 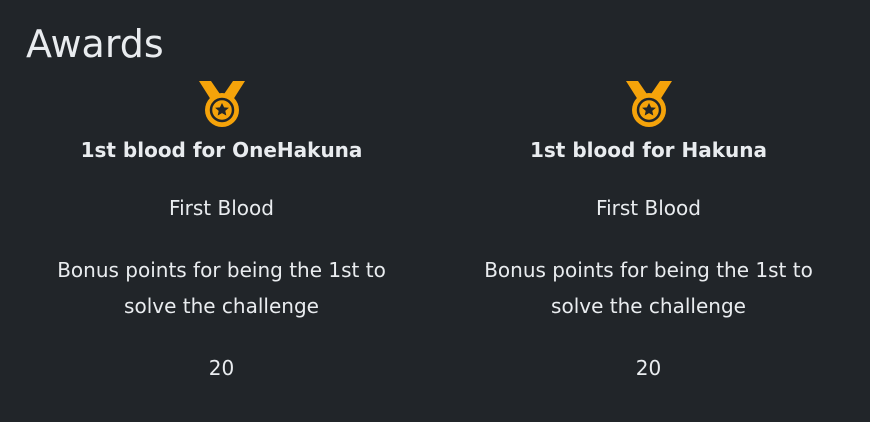 What do you see at coordinates (95, 44) in the screenshot?
I see `page-title: Awards` at bounding box center [95, 44].